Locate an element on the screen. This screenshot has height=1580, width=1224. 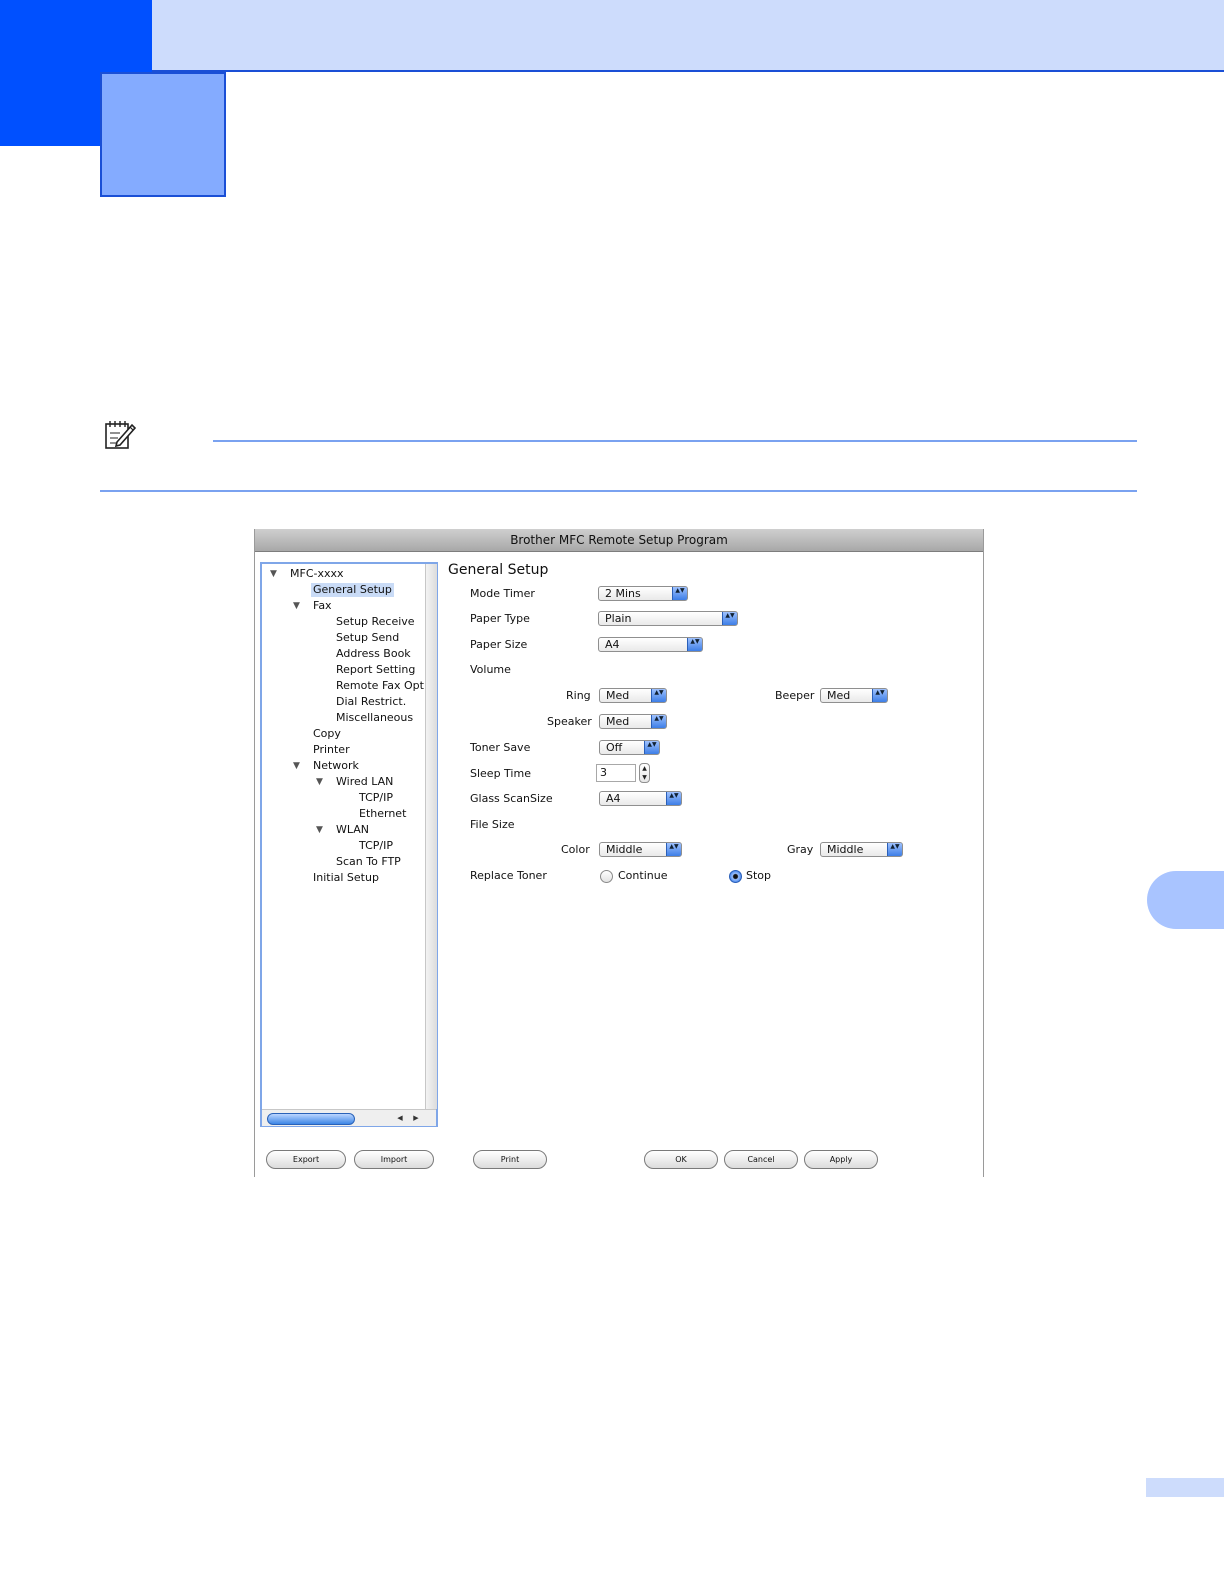
beeper-value: Med is located at coordinates (839, 695).